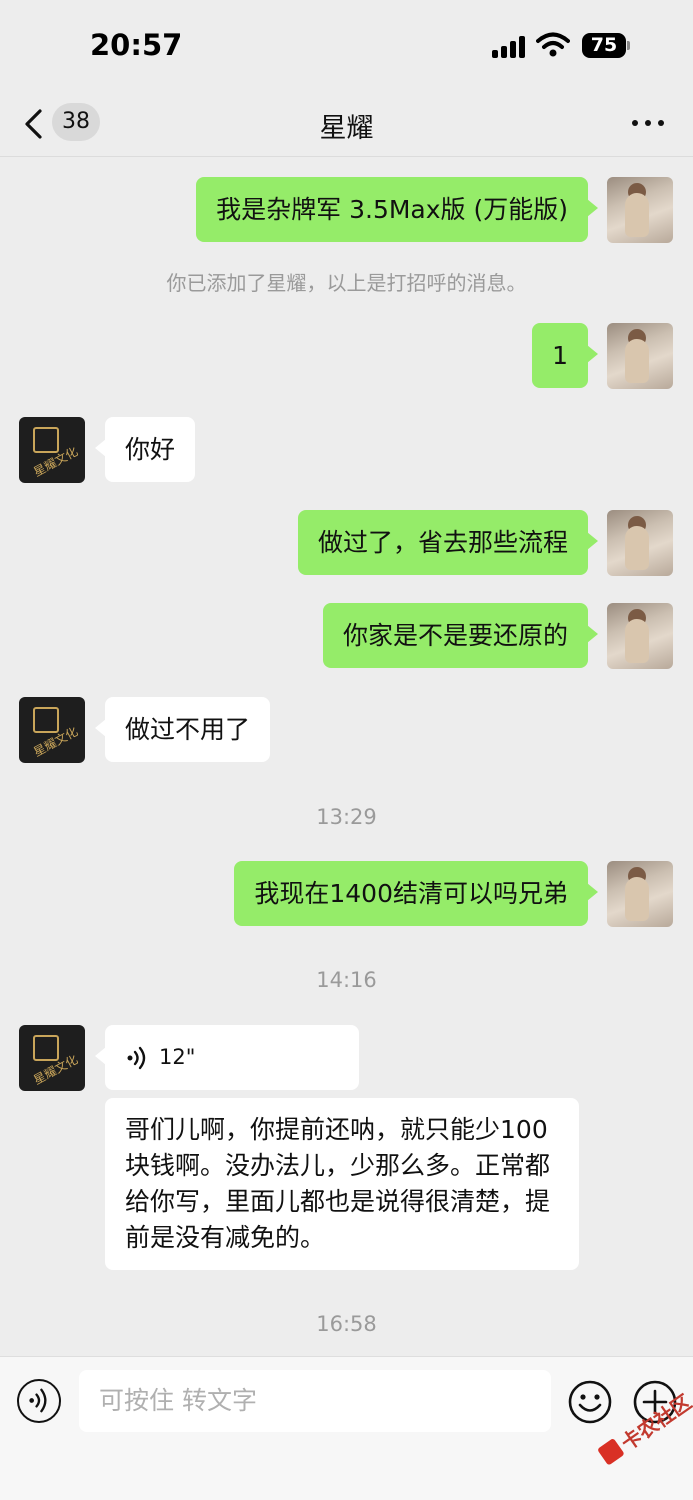  I want to click on battery-level: 75, so click(604, 45).